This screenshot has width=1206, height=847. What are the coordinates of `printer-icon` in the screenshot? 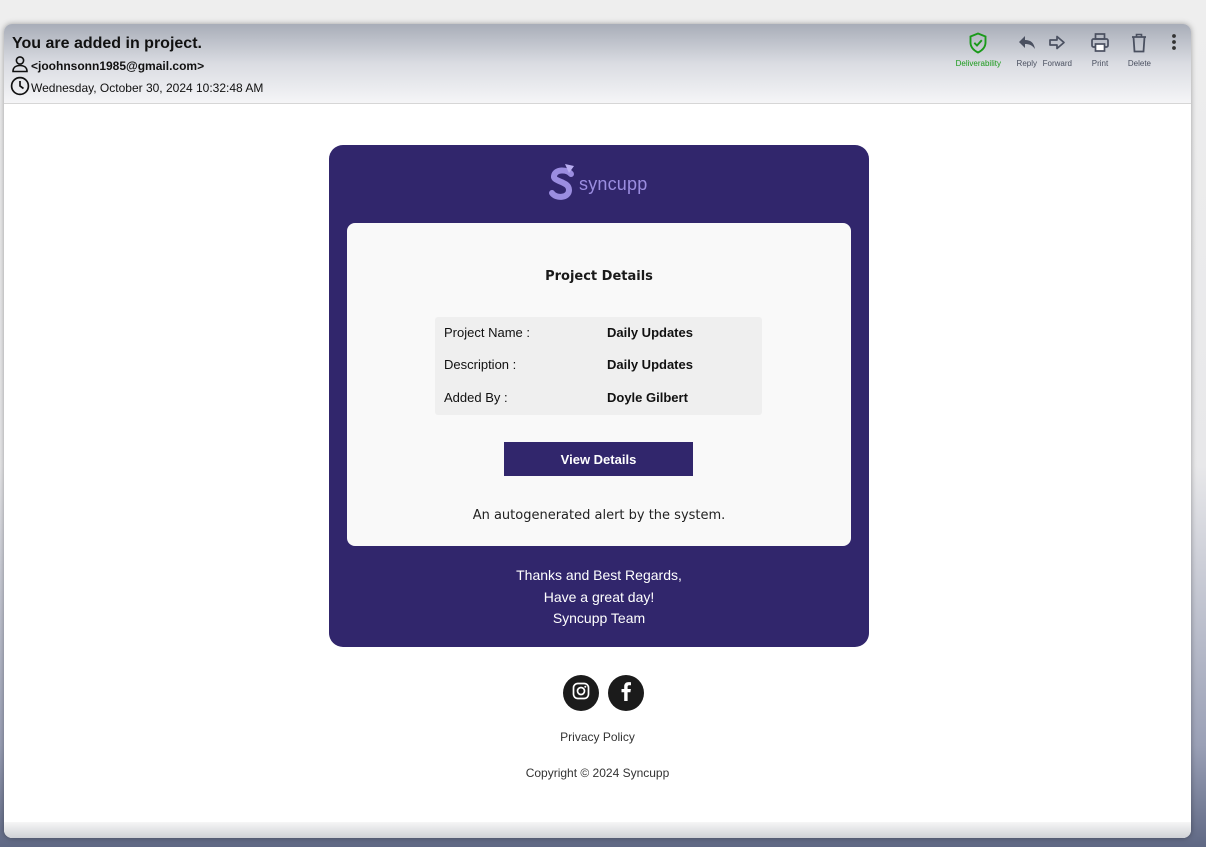 It's located at (1100, 44).